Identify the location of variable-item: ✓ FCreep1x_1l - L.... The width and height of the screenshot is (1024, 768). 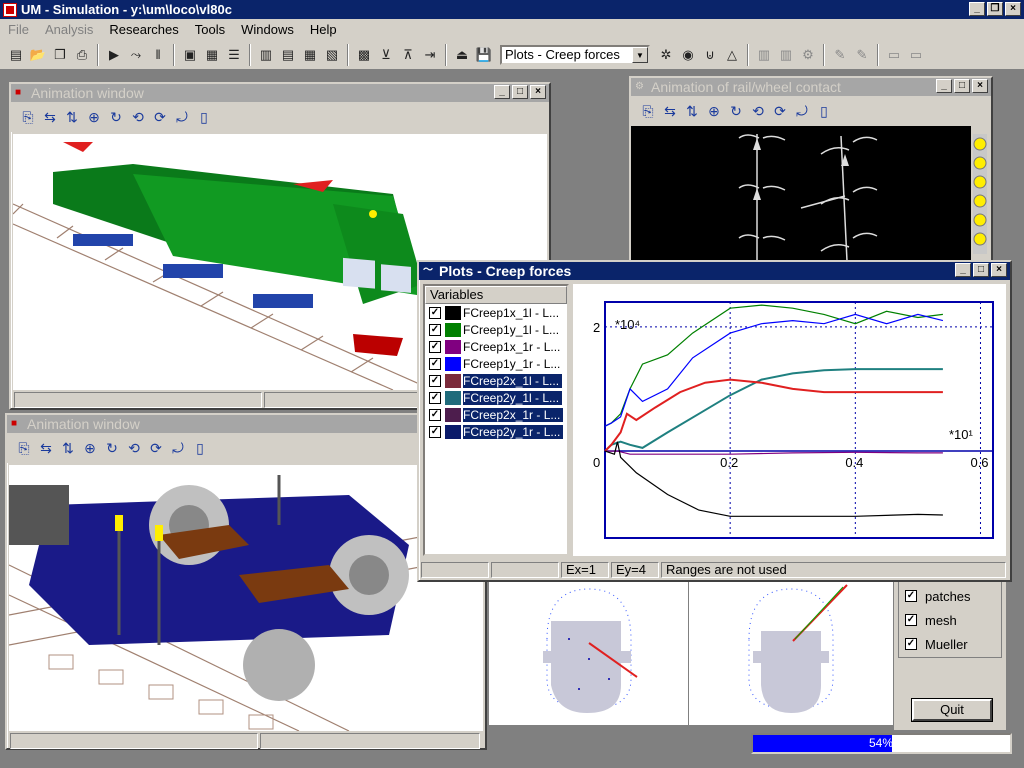
(496, 312).